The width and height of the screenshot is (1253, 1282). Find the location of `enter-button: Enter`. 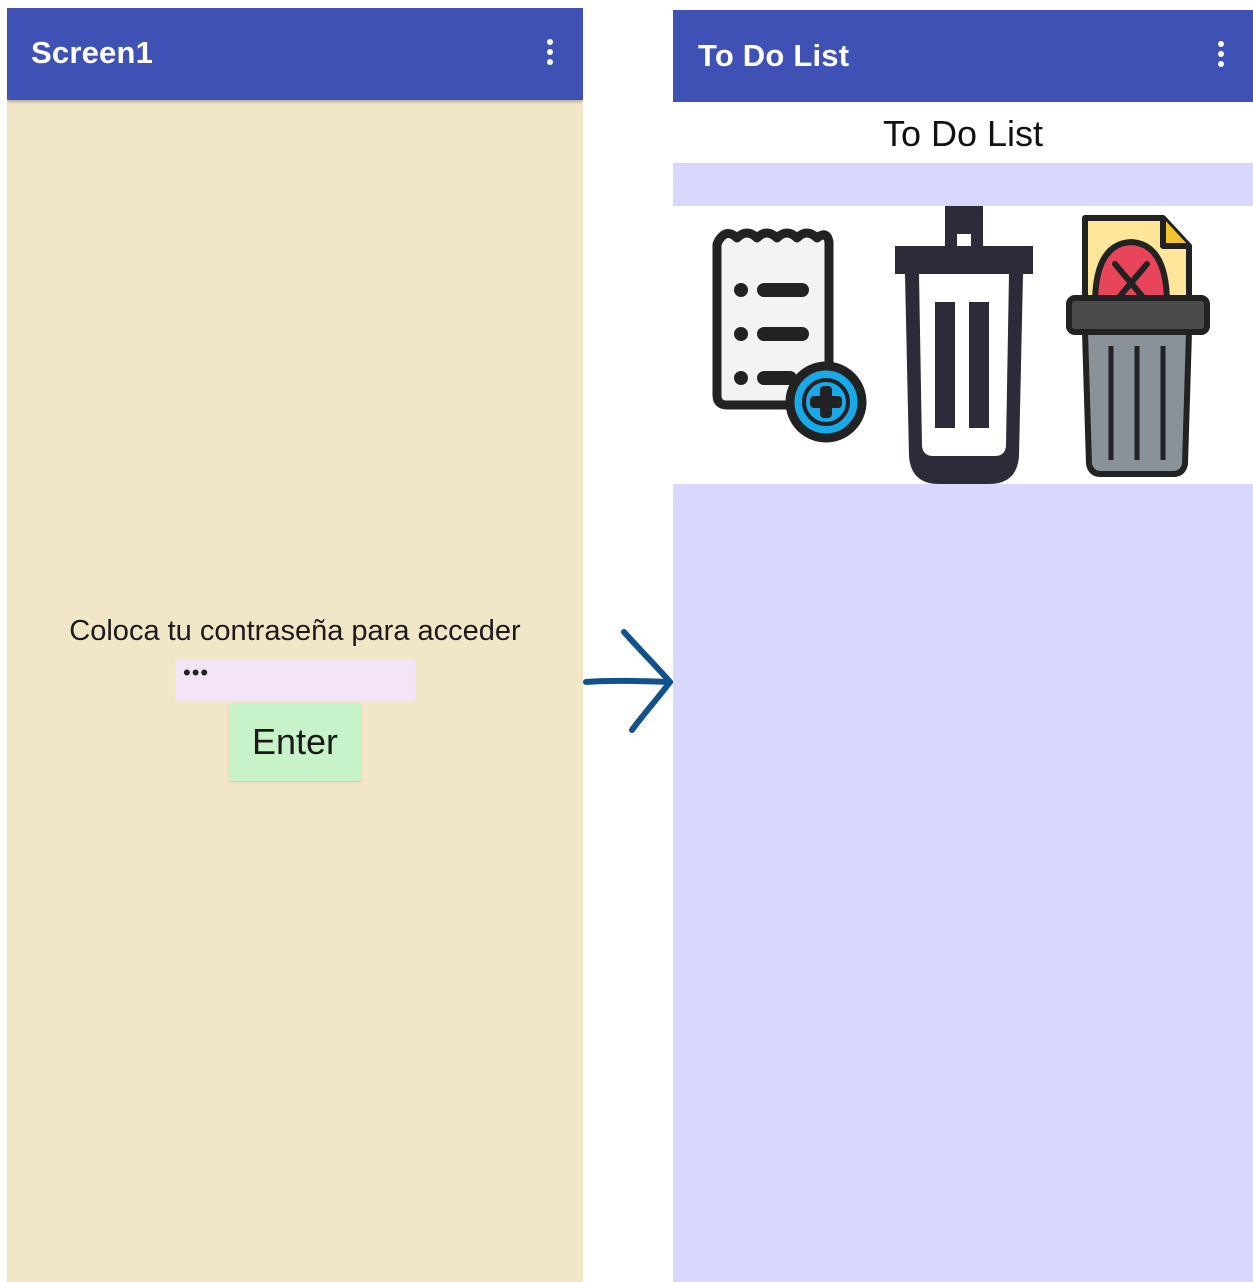

enter-button: Enter is located at coordinates (295, 742).